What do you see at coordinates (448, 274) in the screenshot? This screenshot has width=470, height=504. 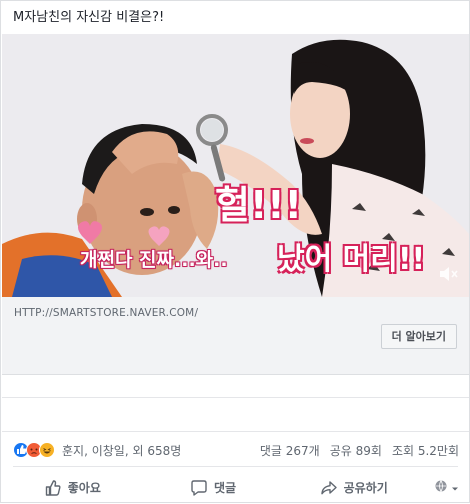 I see `speaker-mute-icon` at bounding box center [448, 274].